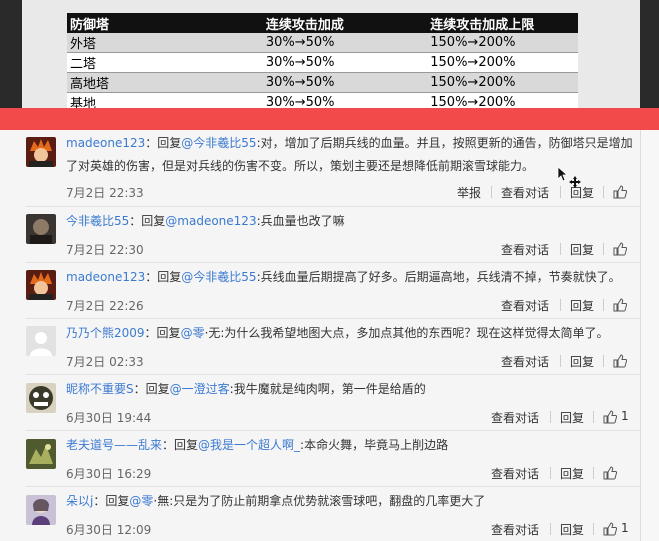 Image resolution: width=659 pixels, height=541 pixels. I want to click on table-row: 外塔 30%→50% 150%→200%, so click(322, 43).